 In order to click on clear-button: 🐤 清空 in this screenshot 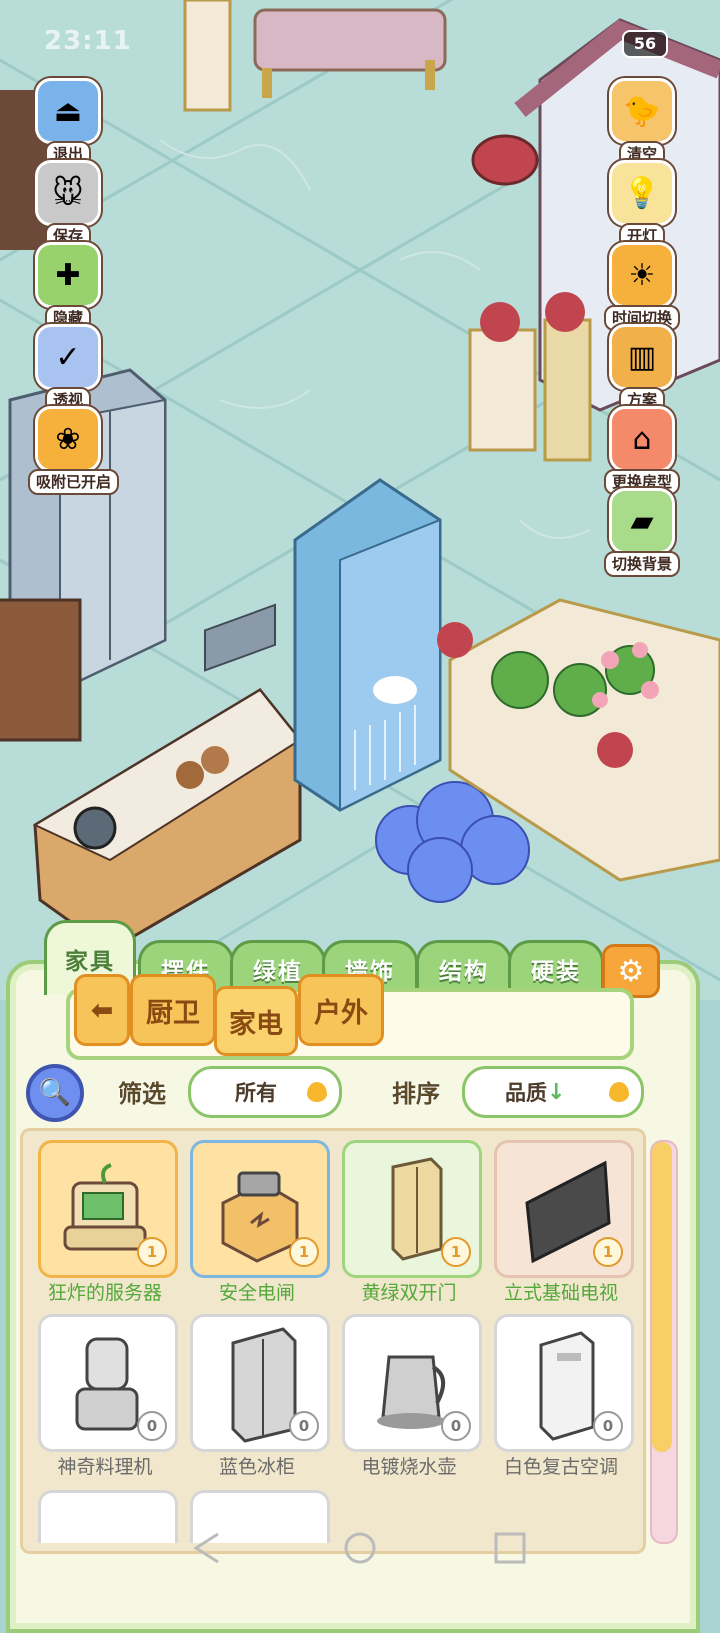, I will do `click(642, 122)`.